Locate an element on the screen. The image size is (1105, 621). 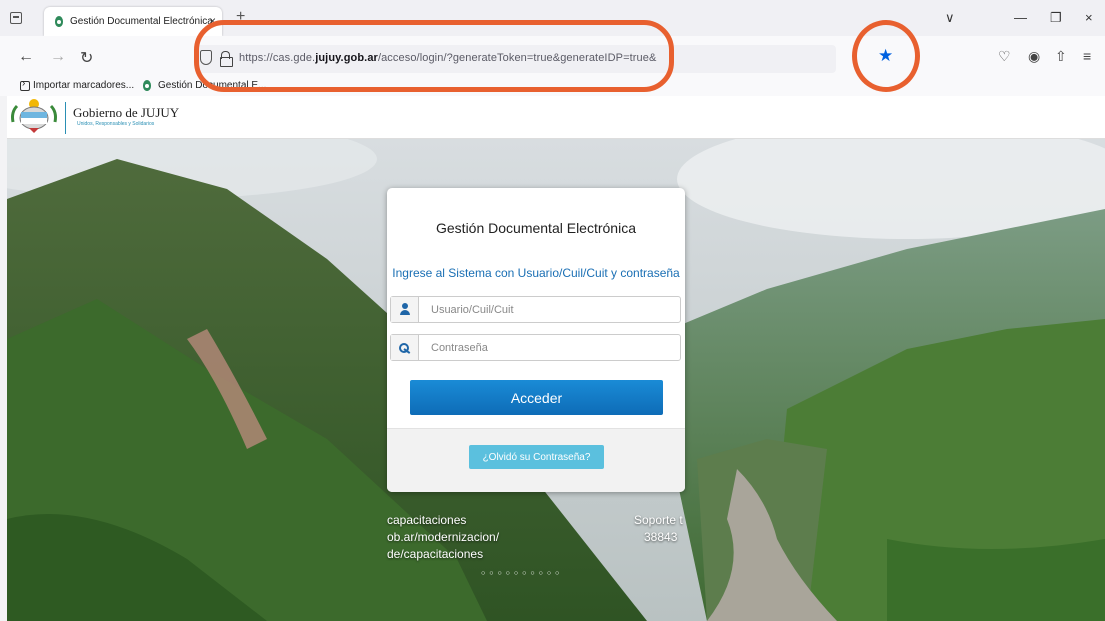
annotation-circle-star is located at coordinates (886, 56).